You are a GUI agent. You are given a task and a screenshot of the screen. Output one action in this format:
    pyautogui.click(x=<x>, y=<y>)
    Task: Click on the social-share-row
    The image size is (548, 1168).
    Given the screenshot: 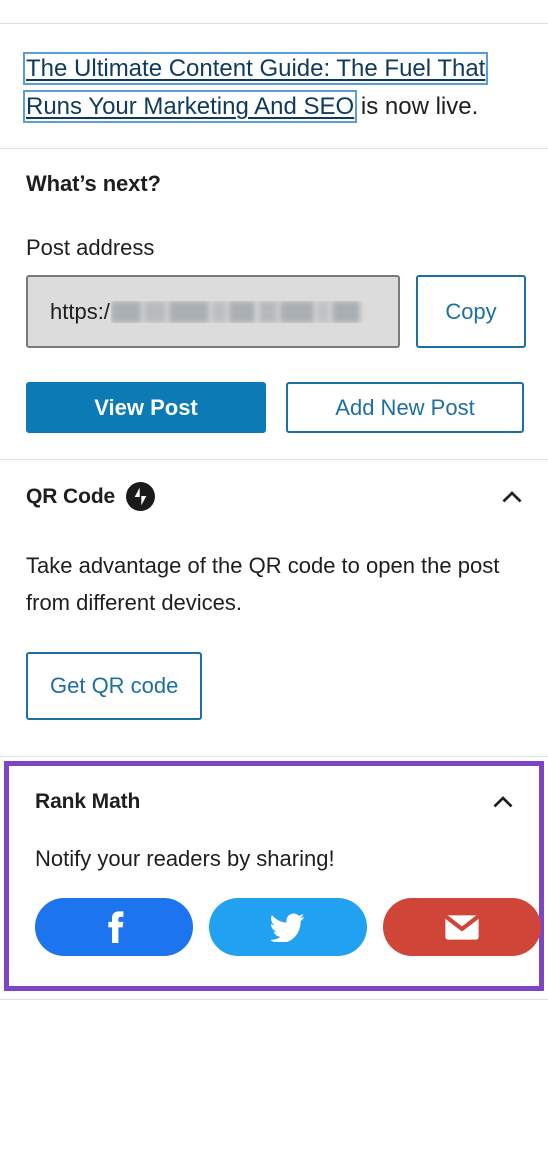 What is the action you would take?
    pyautogui.click(x=288, y=927)
    